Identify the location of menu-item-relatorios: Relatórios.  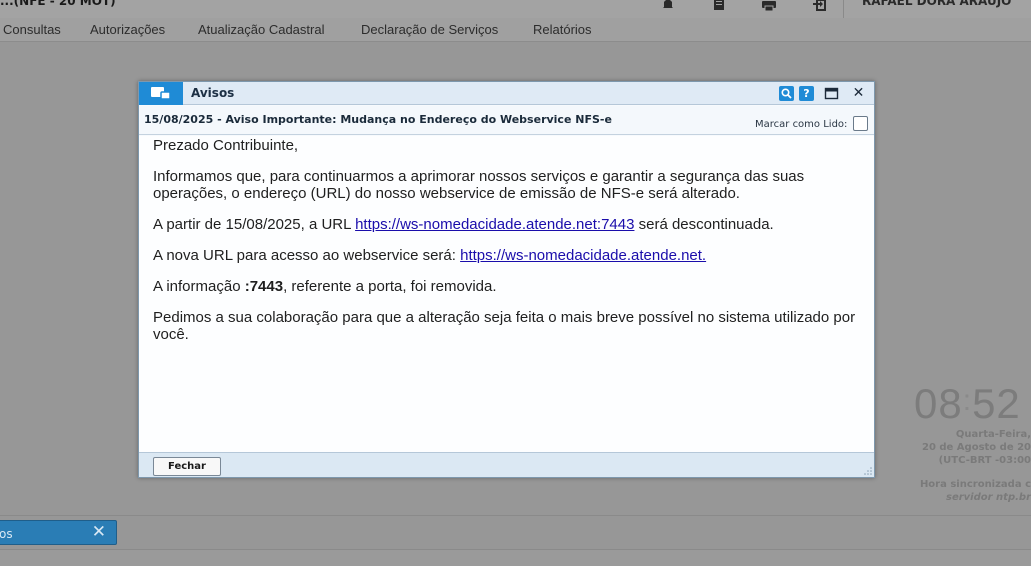
(562, 29).